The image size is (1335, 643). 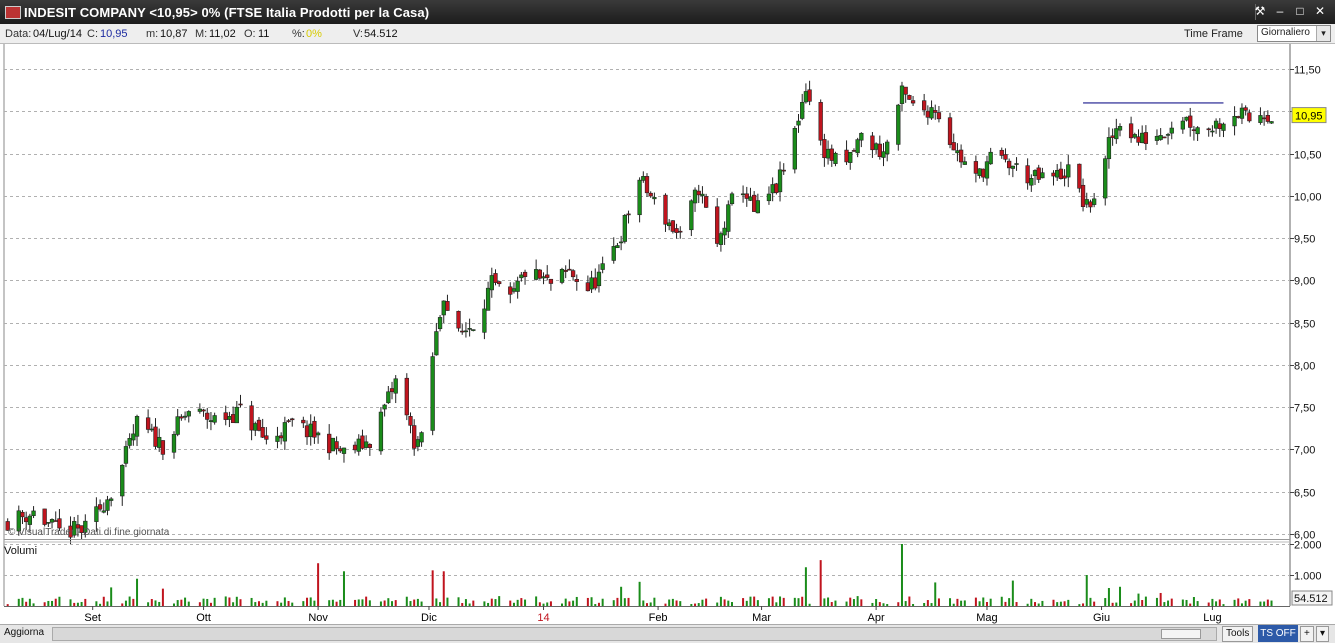 What do you see at coordinates (543, 618) in the screenshot?
I see `x-tick-label: 14` at bounding box center [543, 618].